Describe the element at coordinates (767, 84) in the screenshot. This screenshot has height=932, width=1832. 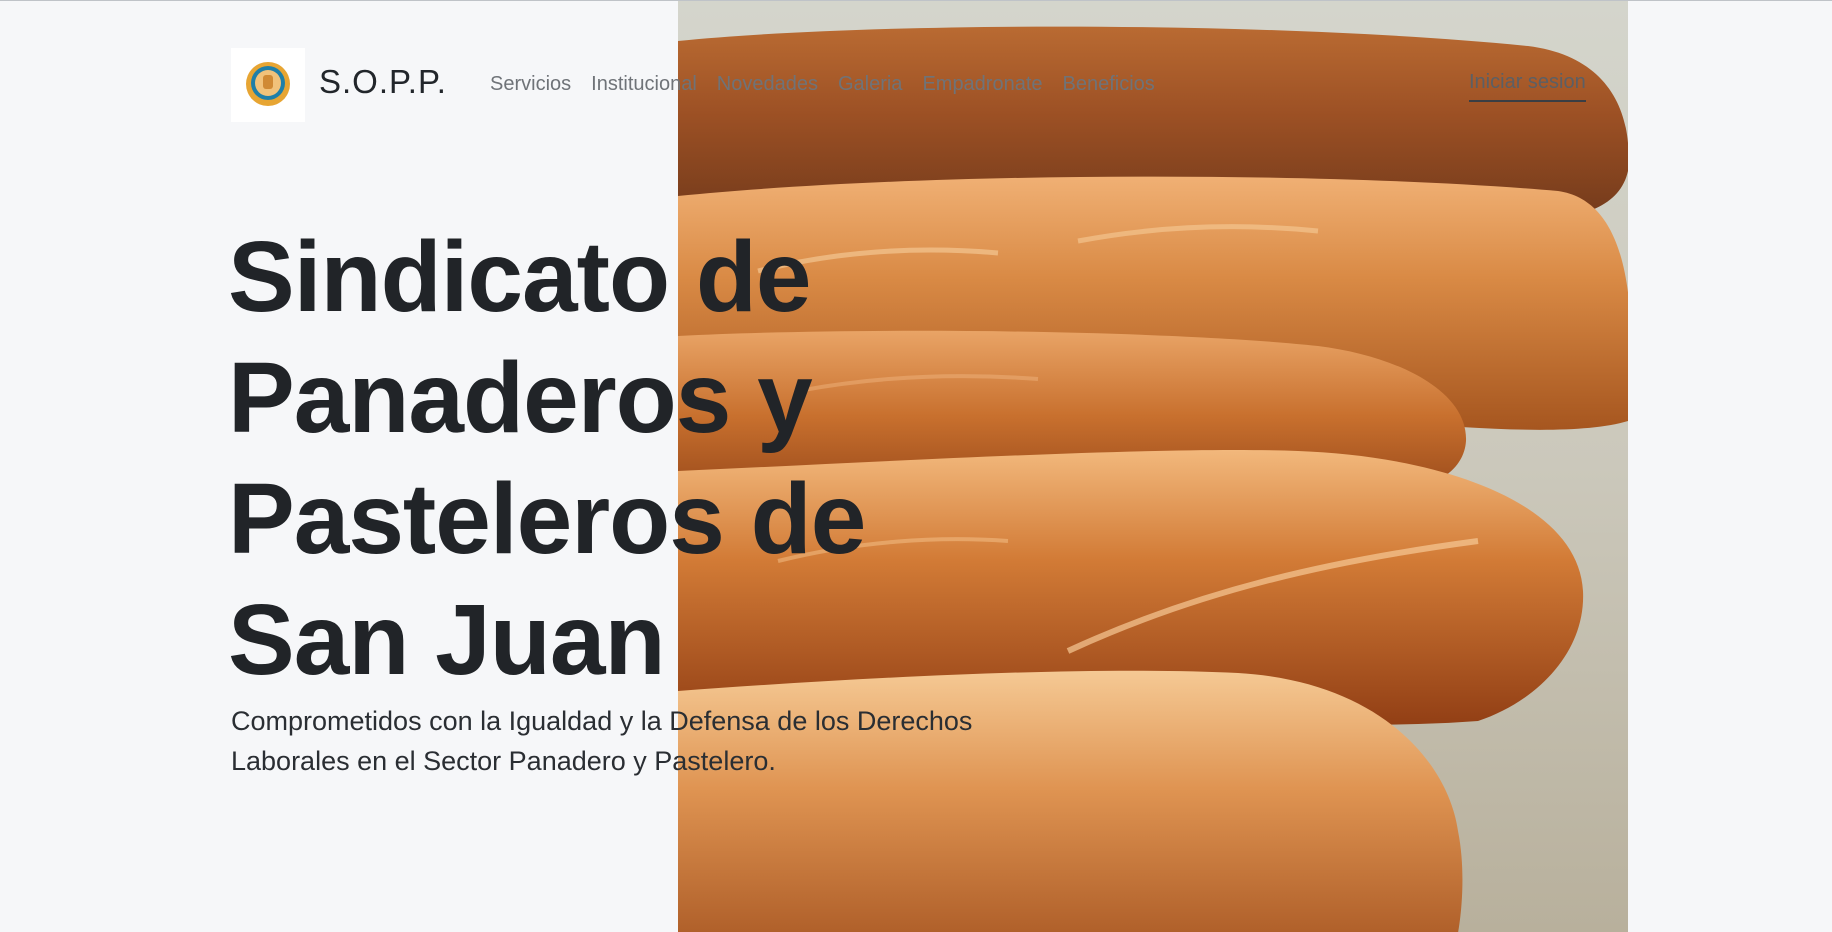
I see `nav-novedades: Novedades` at that location.